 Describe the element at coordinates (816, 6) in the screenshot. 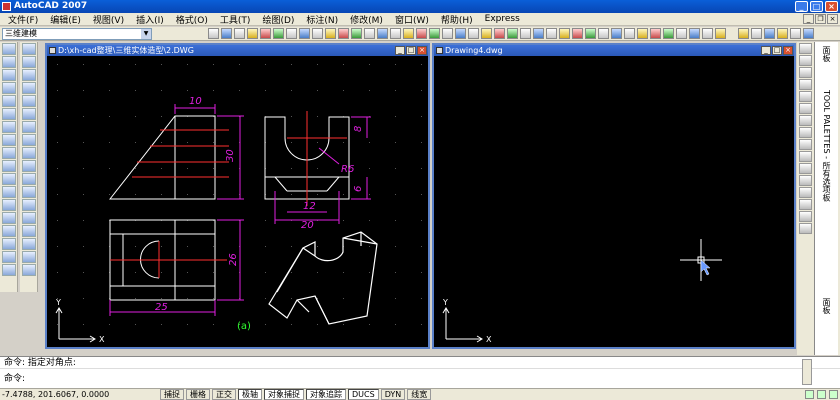

I see `maximize-button: □` at that location.